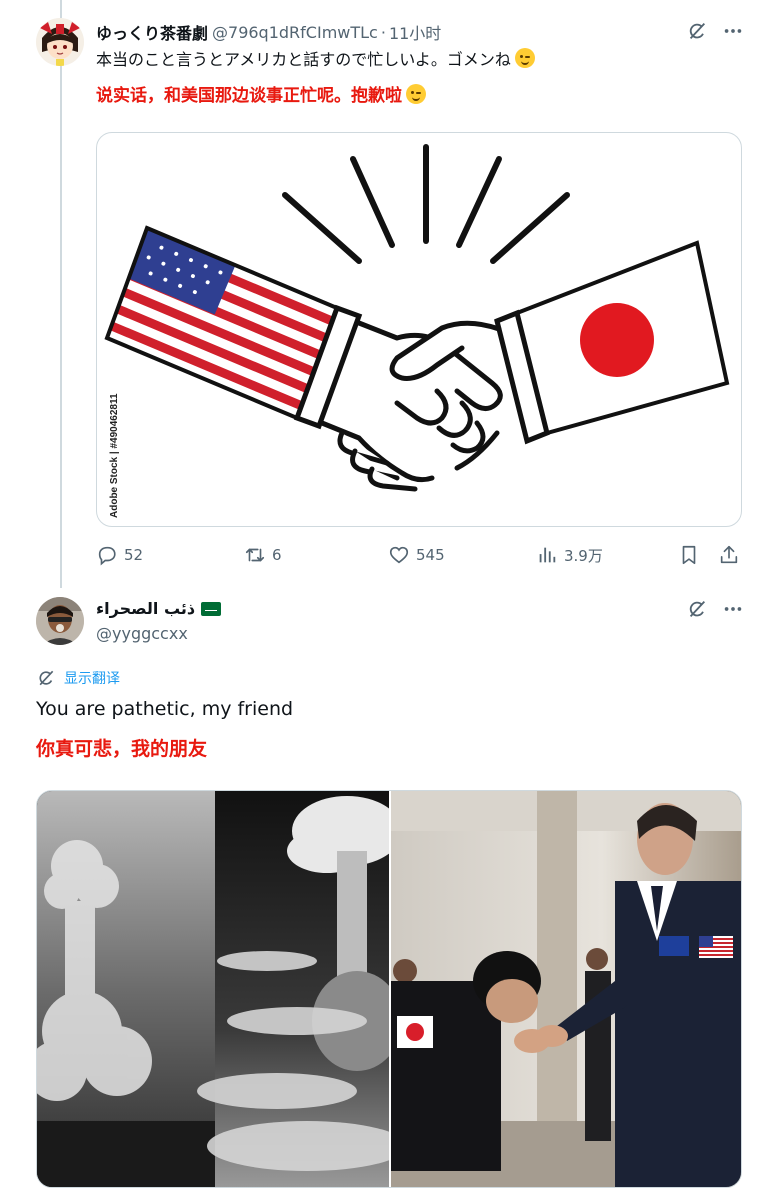  Describe the element at coordinates (142, 634) in the screenshot. I see `user-handle: @yyggccxx` at that location.